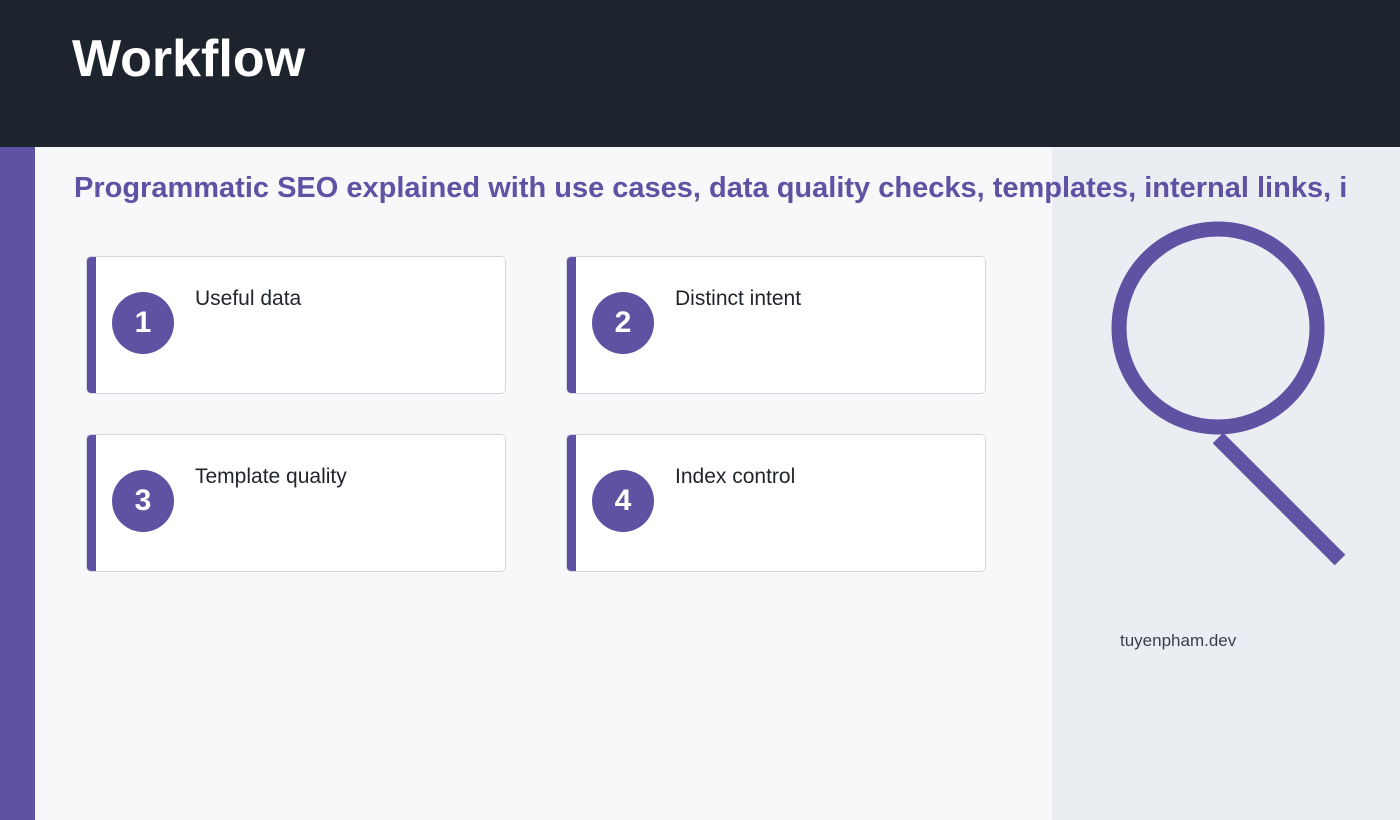  What do you see at coordinates (296, 503) in the screenshot?
I see `step-card-3: 3 Template quality` at bounding box center [296, 503].